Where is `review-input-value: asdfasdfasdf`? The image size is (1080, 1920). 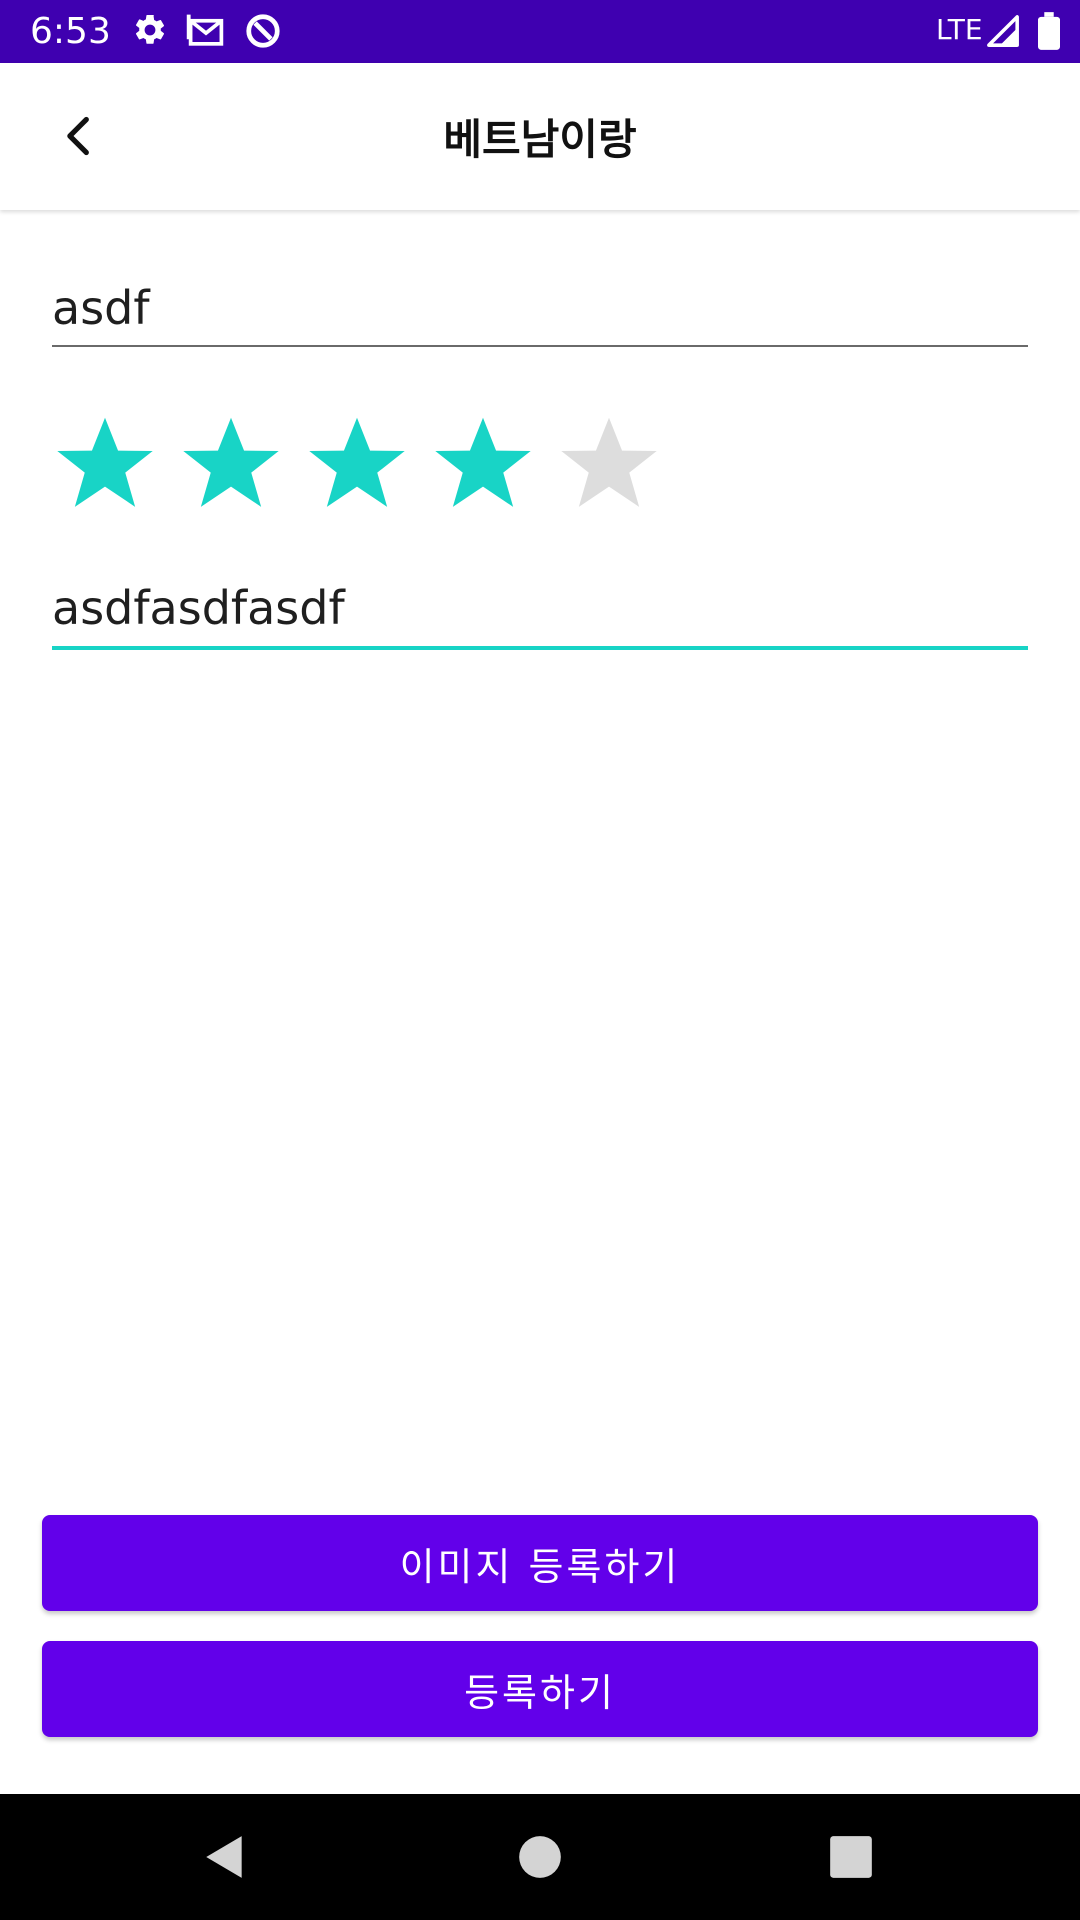
review-input-value: asdfasdfasdf is located at coordinates (198, 608).